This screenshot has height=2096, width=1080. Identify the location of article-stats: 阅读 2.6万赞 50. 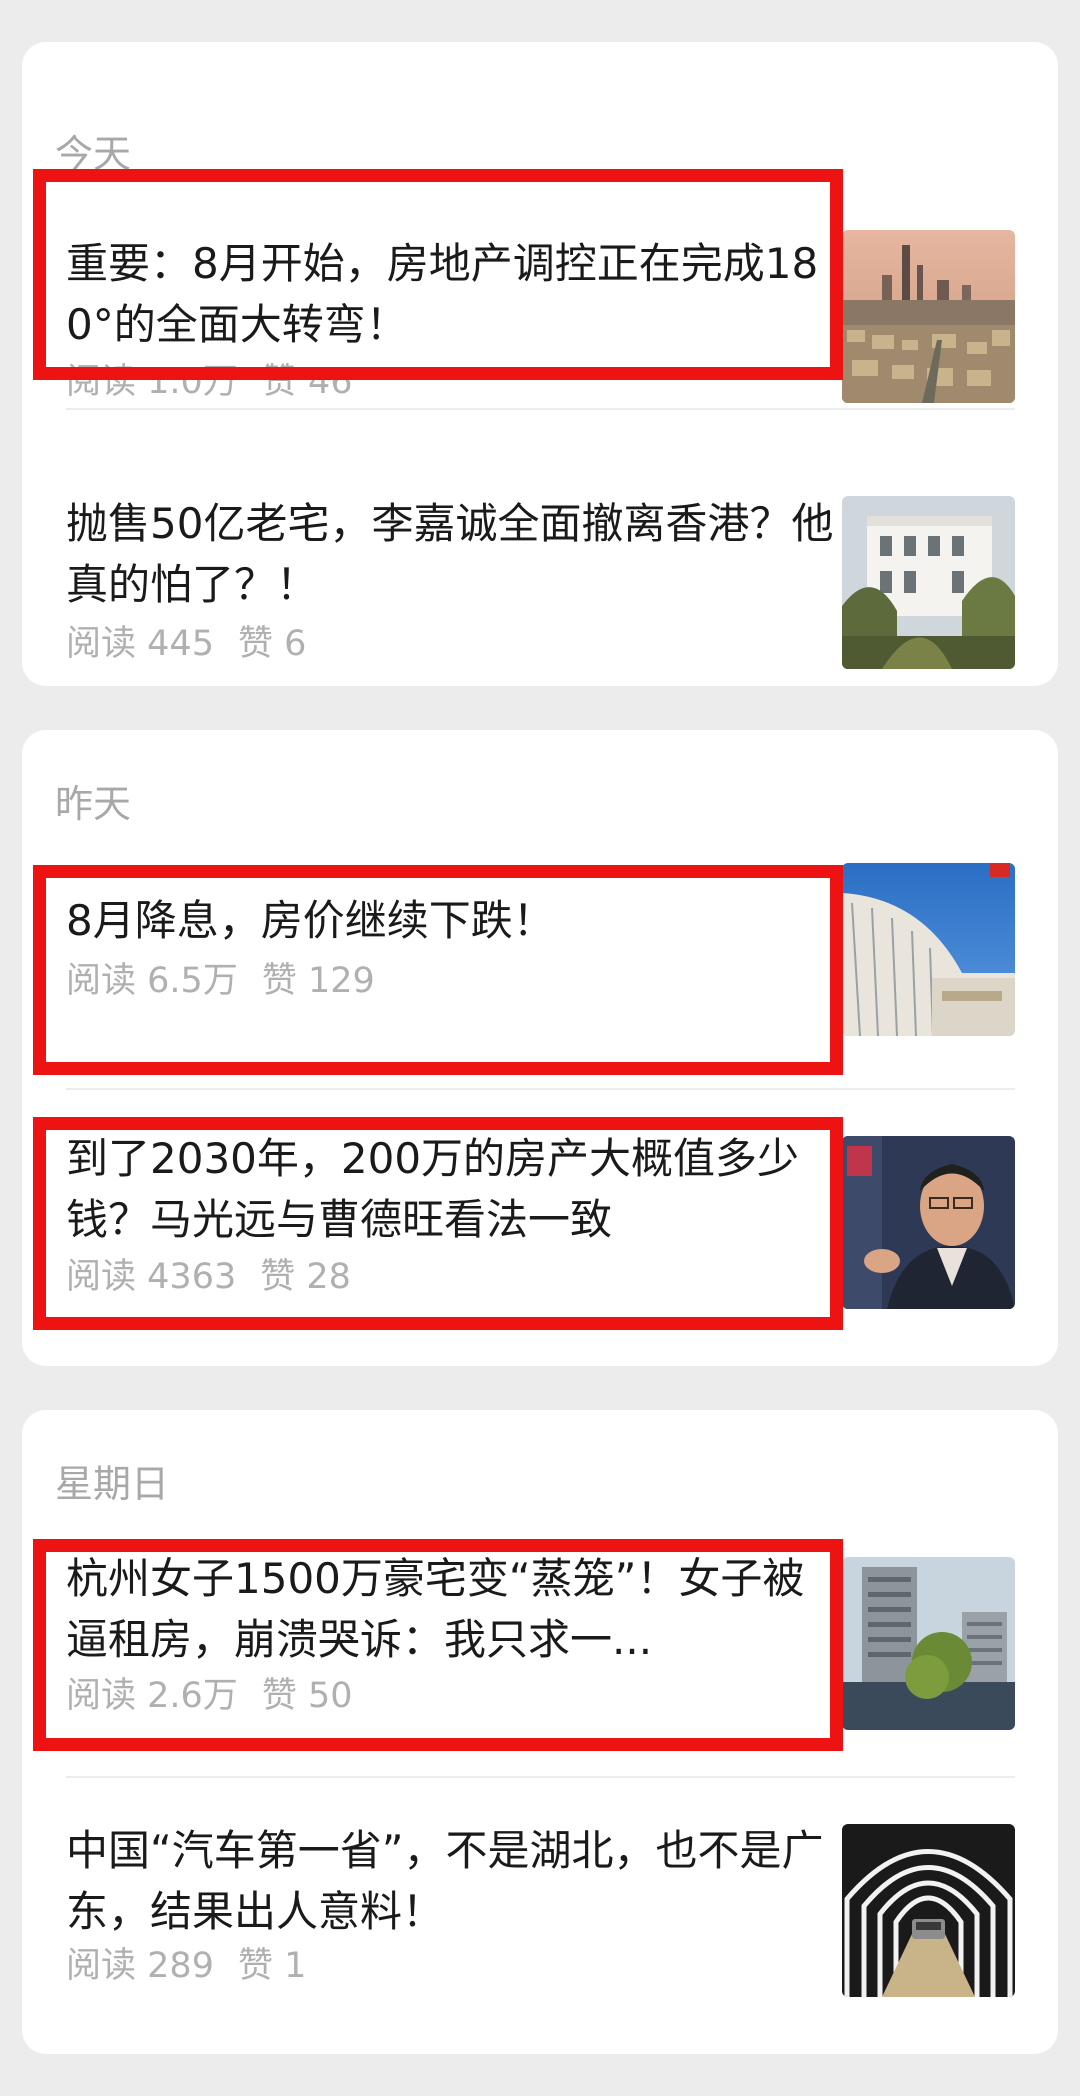
(209, 1696).